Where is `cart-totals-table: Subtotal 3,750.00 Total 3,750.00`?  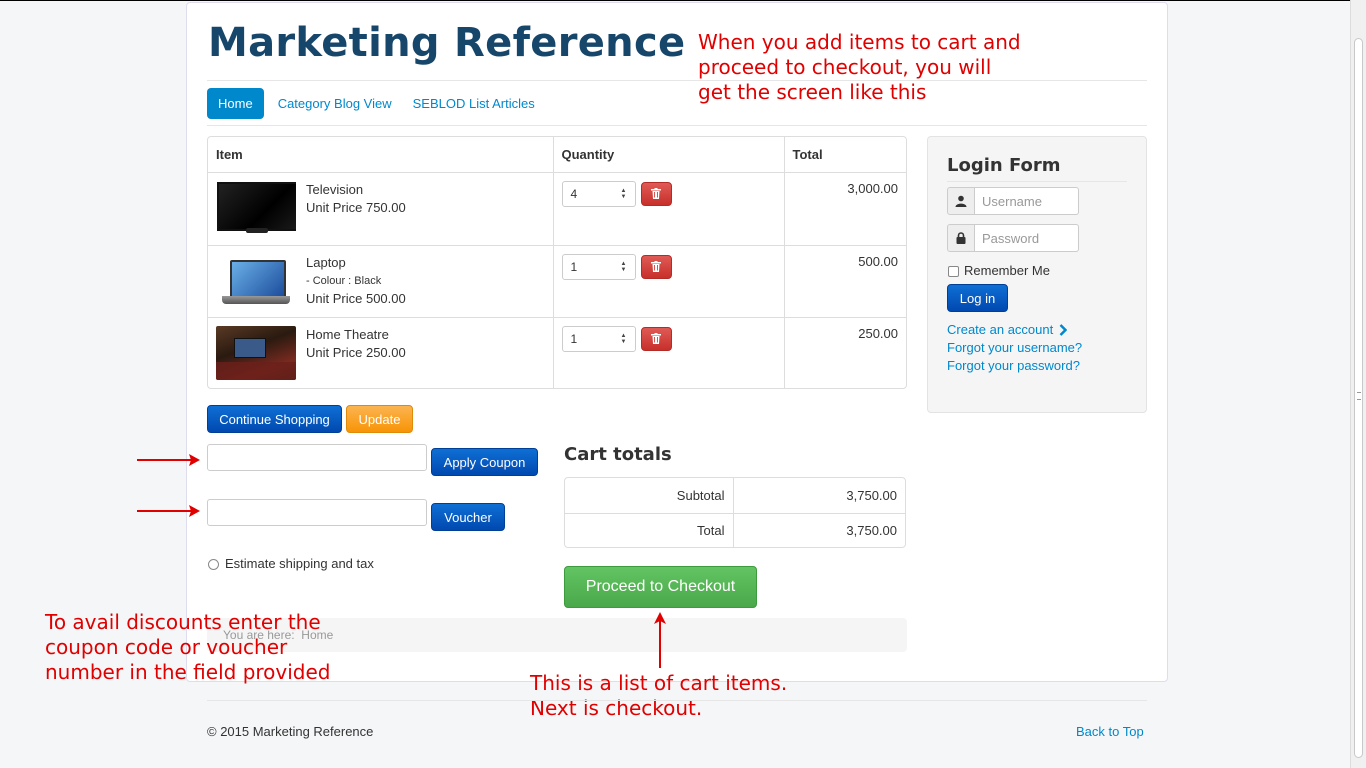 cart-totals-table: Subtotal 3,750.00 Total 3,750.00 is located at coordinates (735, 512).